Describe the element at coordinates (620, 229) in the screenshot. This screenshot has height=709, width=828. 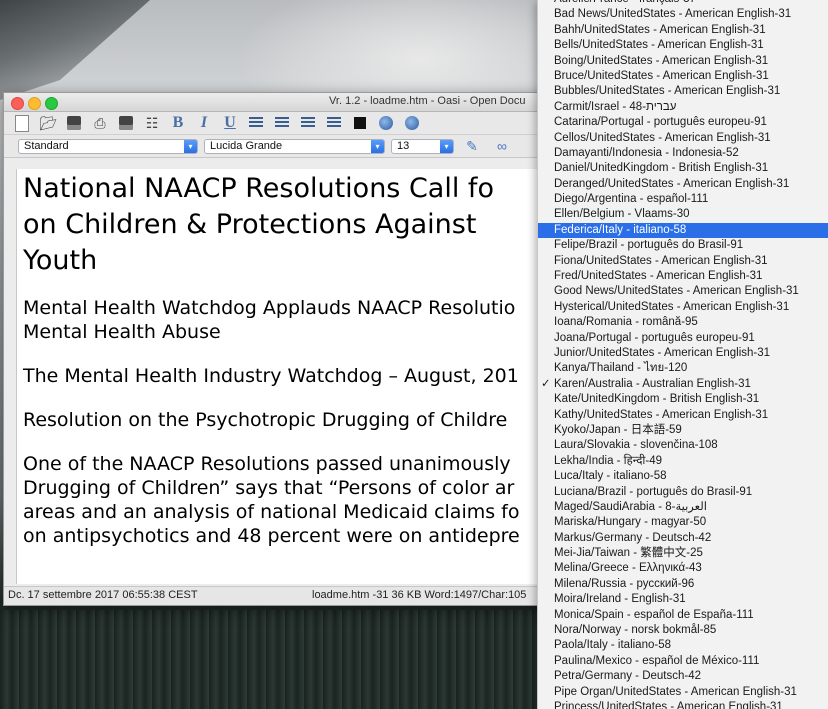
I see `voice-menu-item-label: Federica/Italy - italiano-58` at that location.